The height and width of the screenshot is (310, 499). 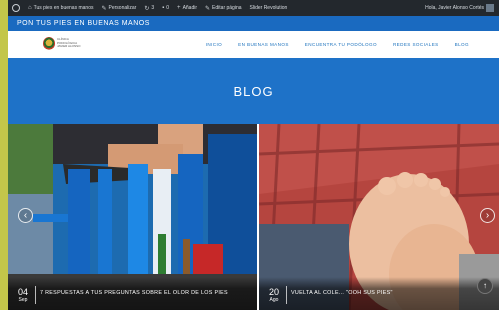 What do you see at coordinates (487, 215) in the screenshot?
I see `chevron-right-icon: ›` at bounding box center [487, 215].